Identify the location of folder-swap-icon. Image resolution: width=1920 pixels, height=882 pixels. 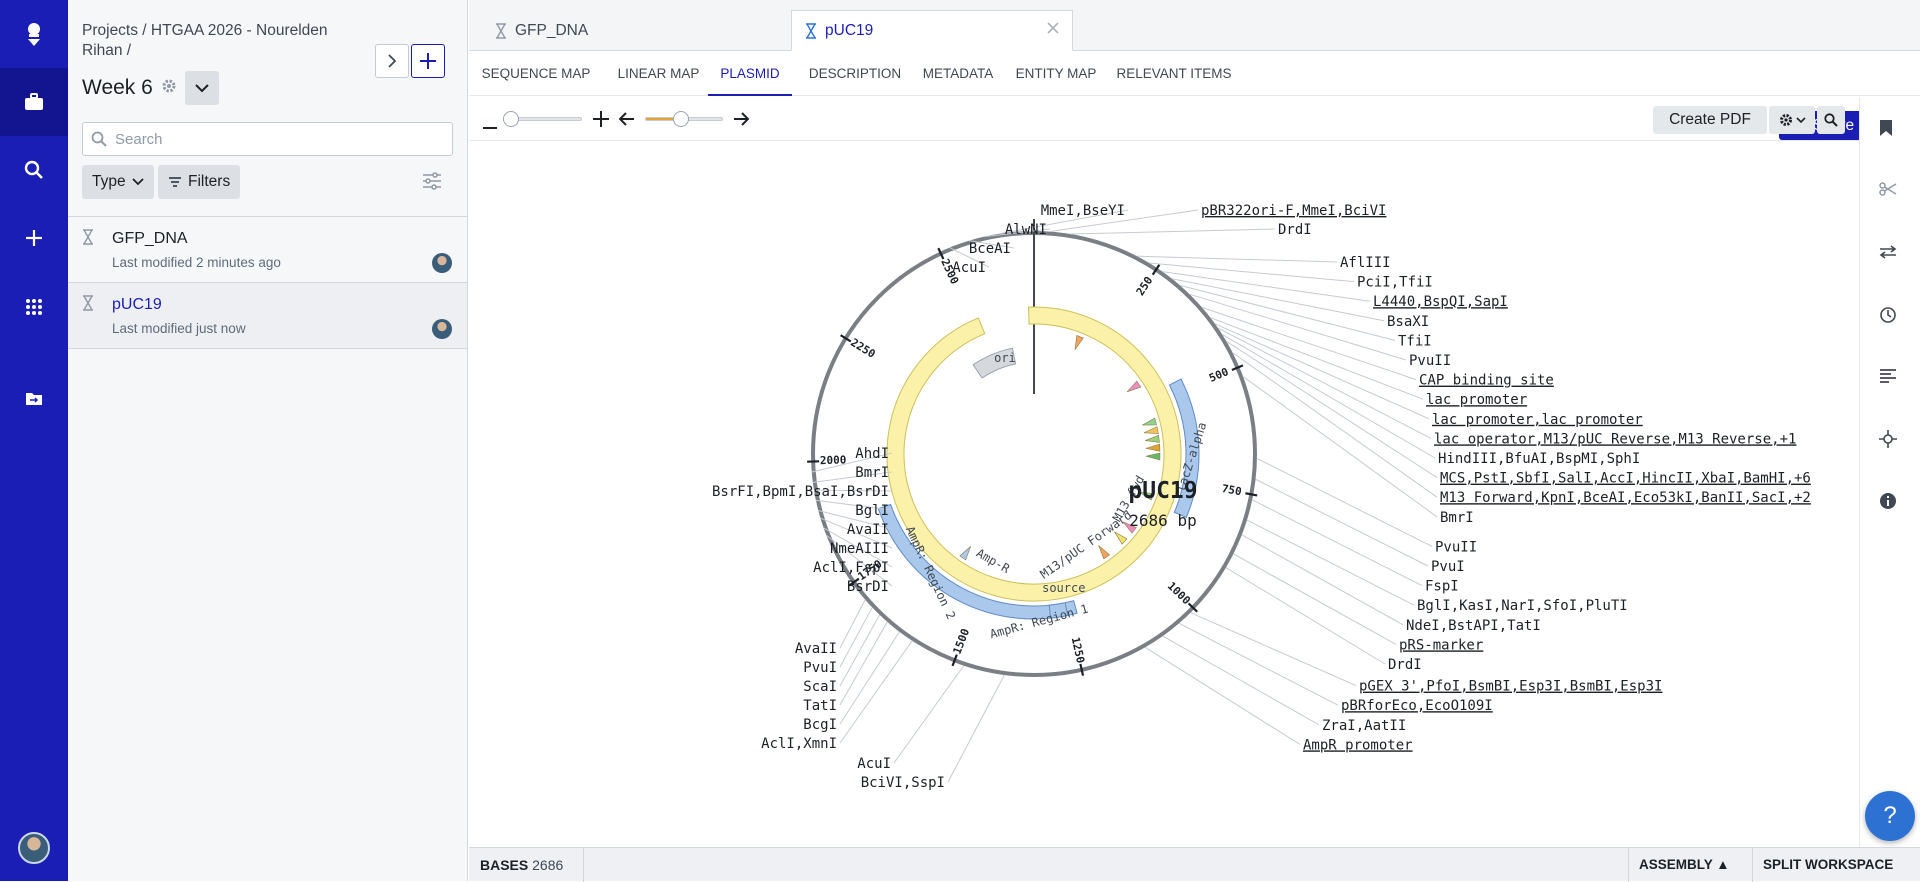
(34, 398).